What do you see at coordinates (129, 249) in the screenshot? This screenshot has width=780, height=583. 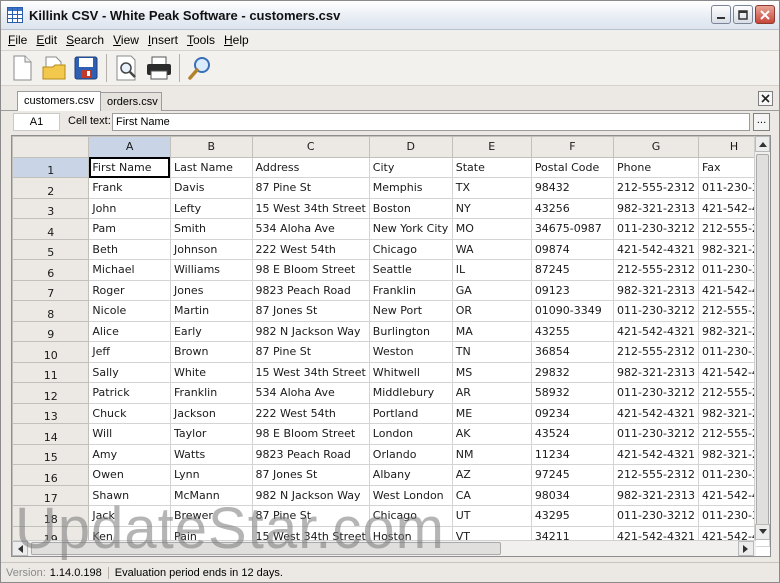 I see `grid-cell: Beth` at bounding box center [129, 249].